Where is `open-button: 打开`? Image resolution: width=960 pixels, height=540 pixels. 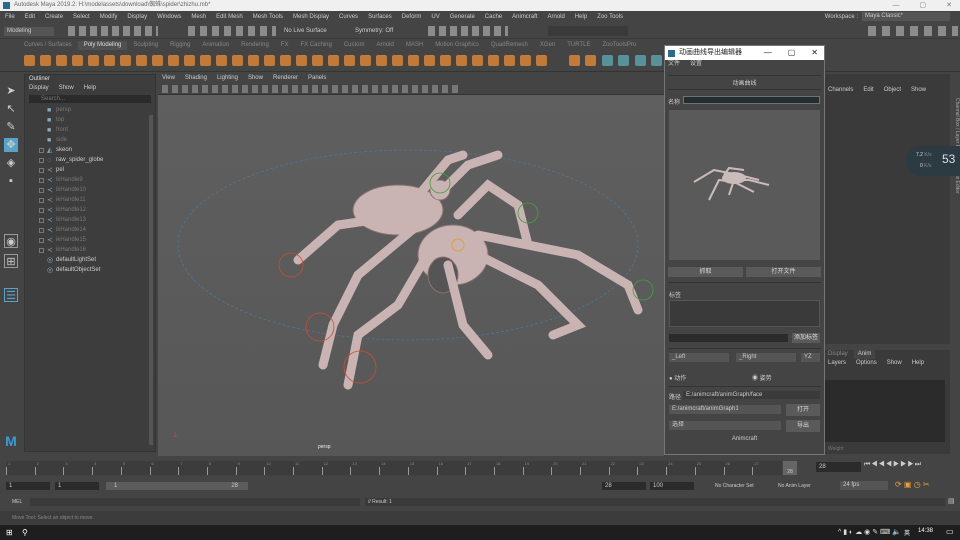
open-button: 打开 is located at coordinates (803, 410).